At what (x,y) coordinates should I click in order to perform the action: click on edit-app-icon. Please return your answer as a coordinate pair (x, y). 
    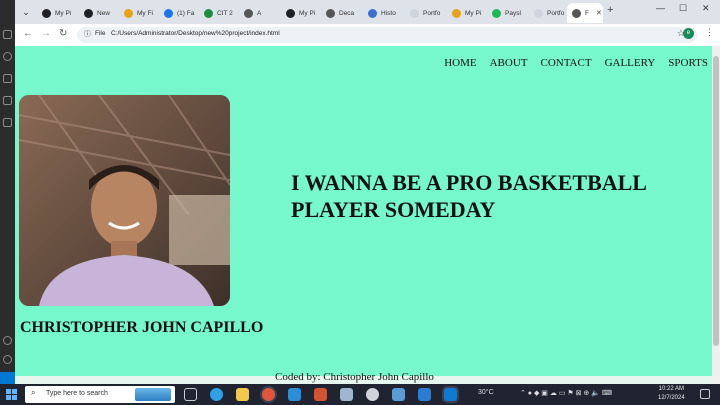
    Looking at the image, I should click on (424, 394).